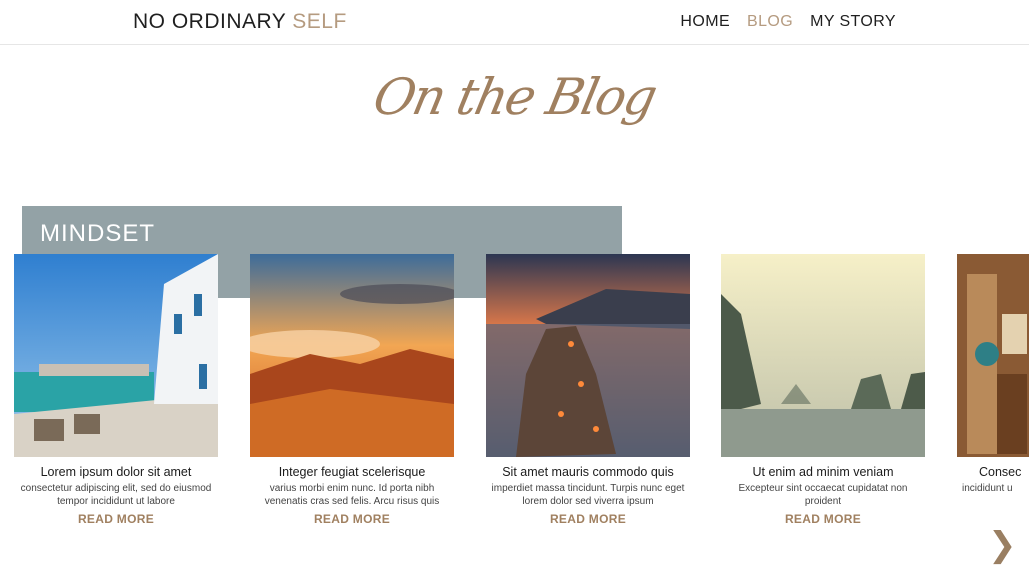 This screenshot has height=579, width=1029. I want to click on section-title: On the Blog, so click(514, 97).